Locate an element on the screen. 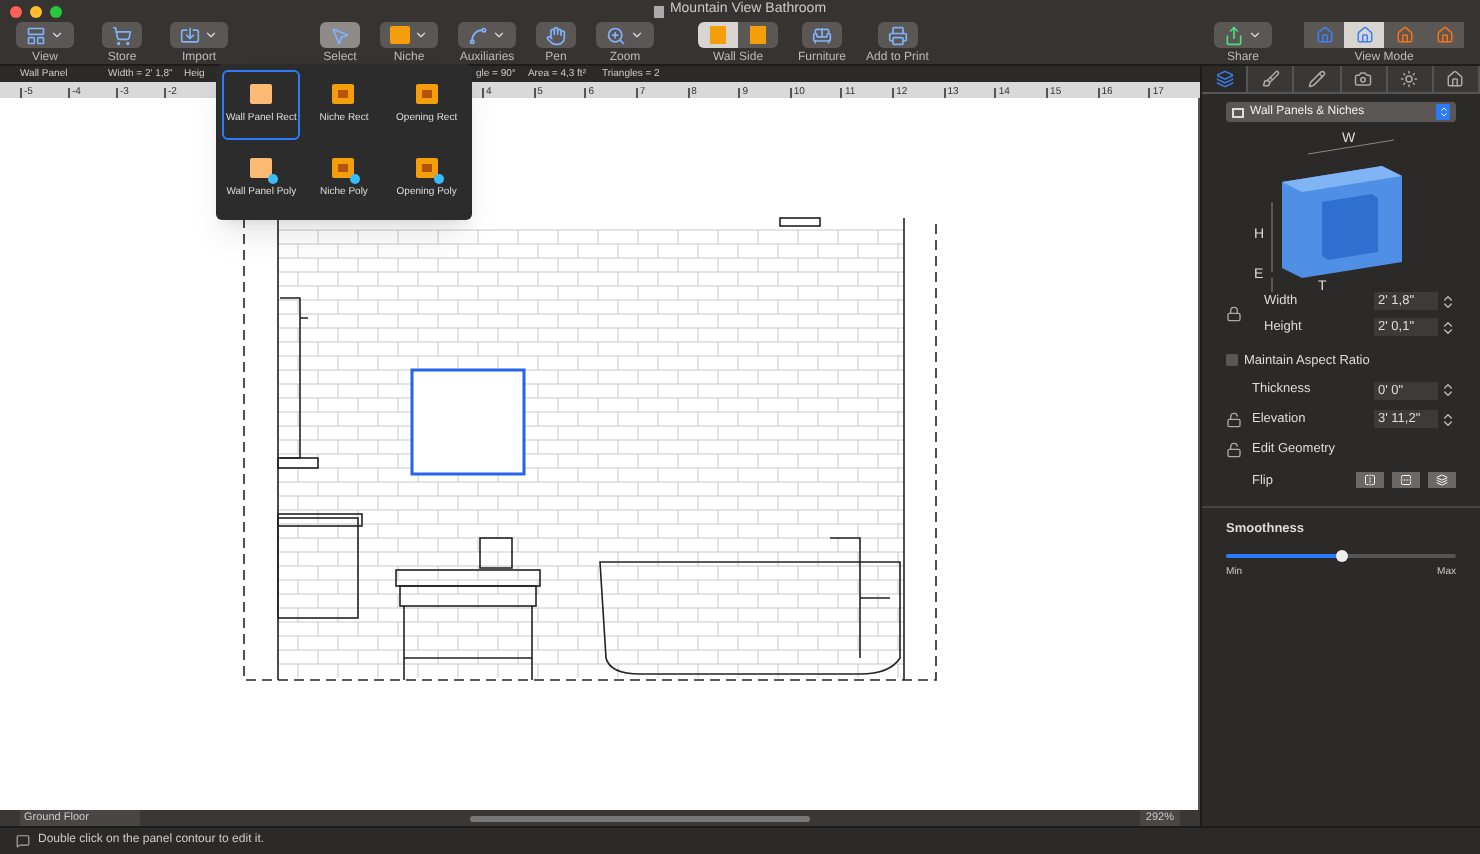 This screenshot has height=854, width=1480. minimize-button is located at coordinates (36, 11).